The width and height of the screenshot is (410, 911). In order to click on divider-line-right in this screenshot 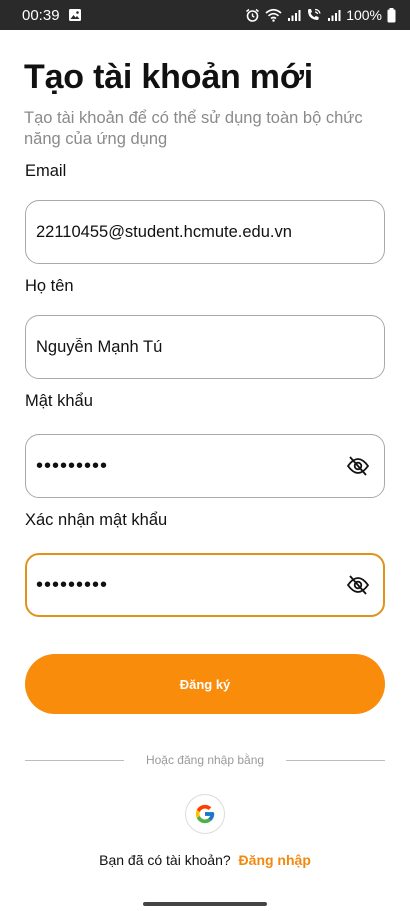, I will do `click(336, 760)`.